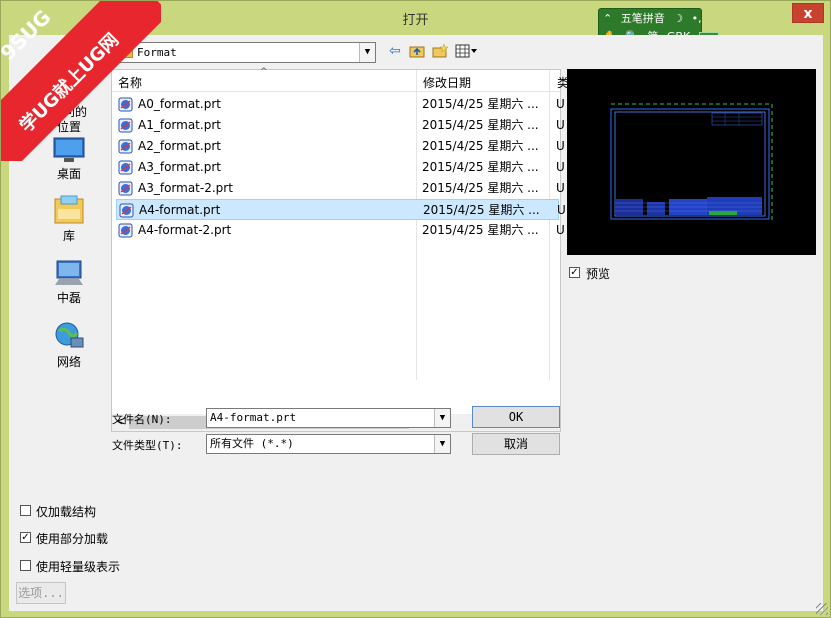  Describe the element at coordinates (142, 419) in the screenshot. I see `filename-label: 文件名(N):` at that location.